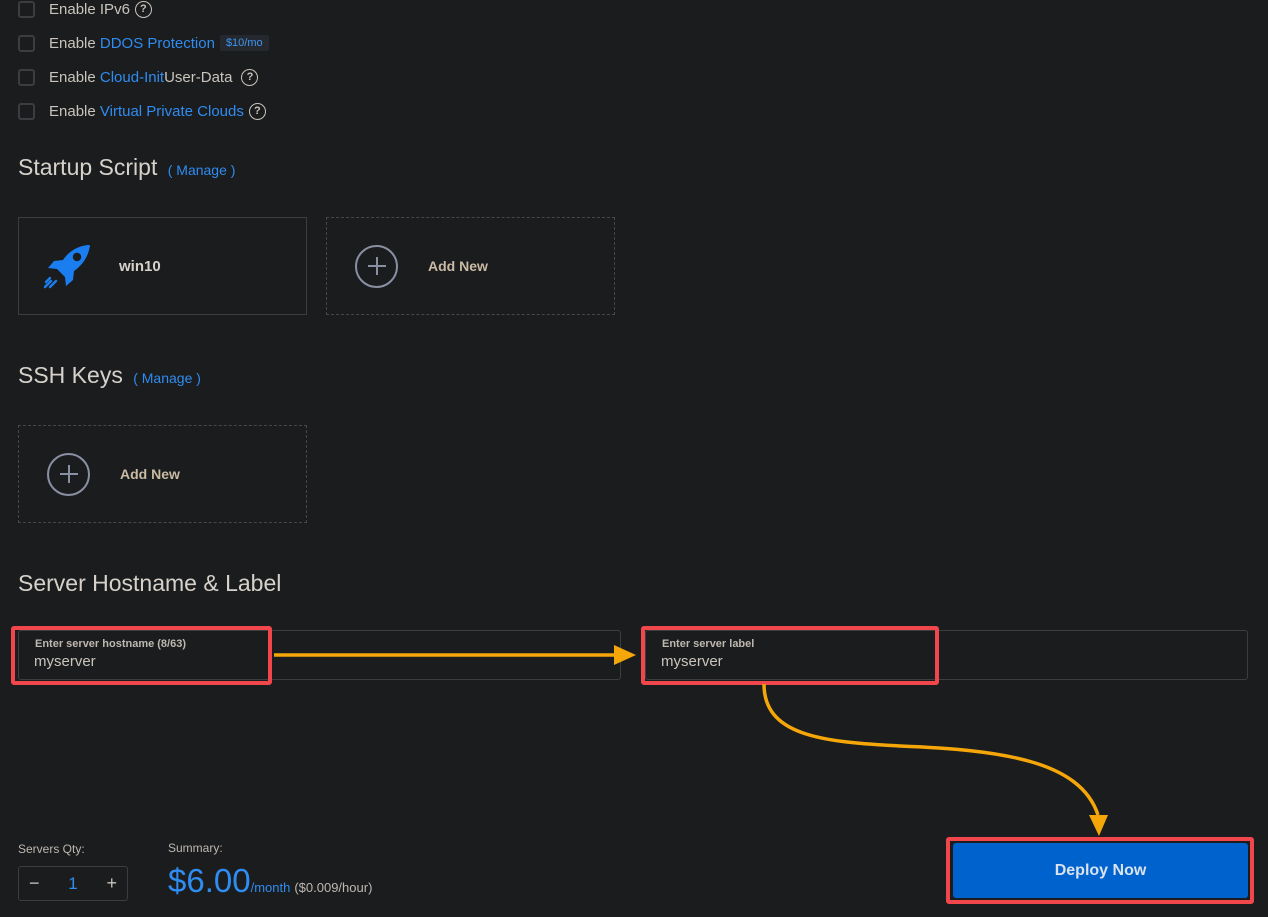  What do you see at coordinates (195, 848) in the screenshot?
I see `summary-label: Summary:` at bounding box center [195, 848].